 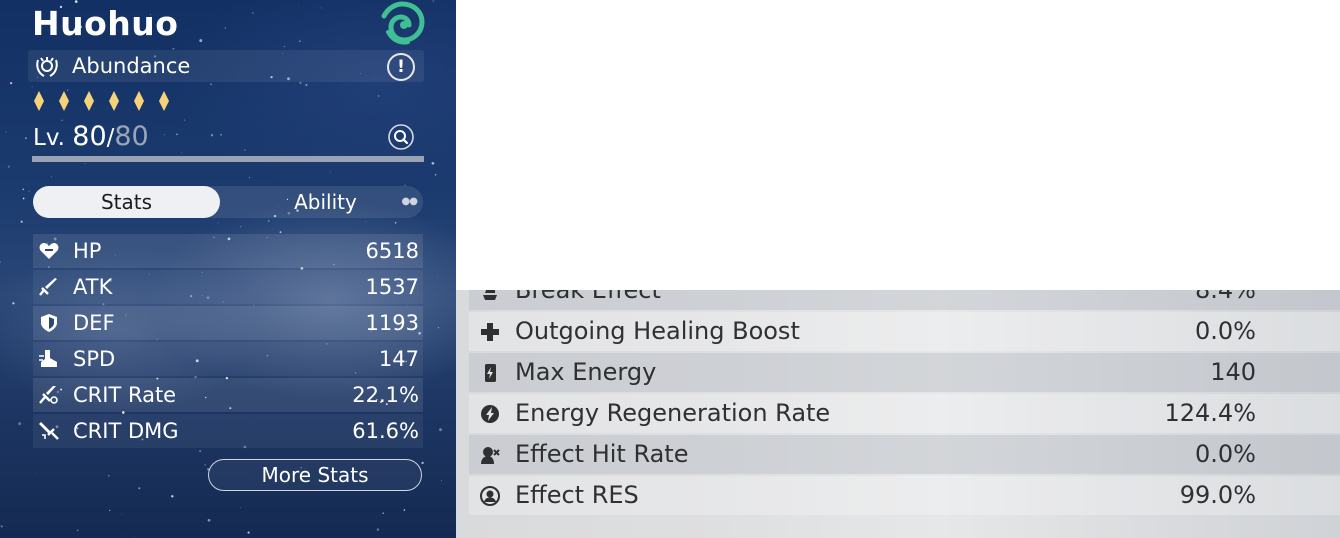 What do you see at coordinates (588, 297) in the screenshot?
I see `detail-stat-label: Break Effect` at bounding box center [588, 297].